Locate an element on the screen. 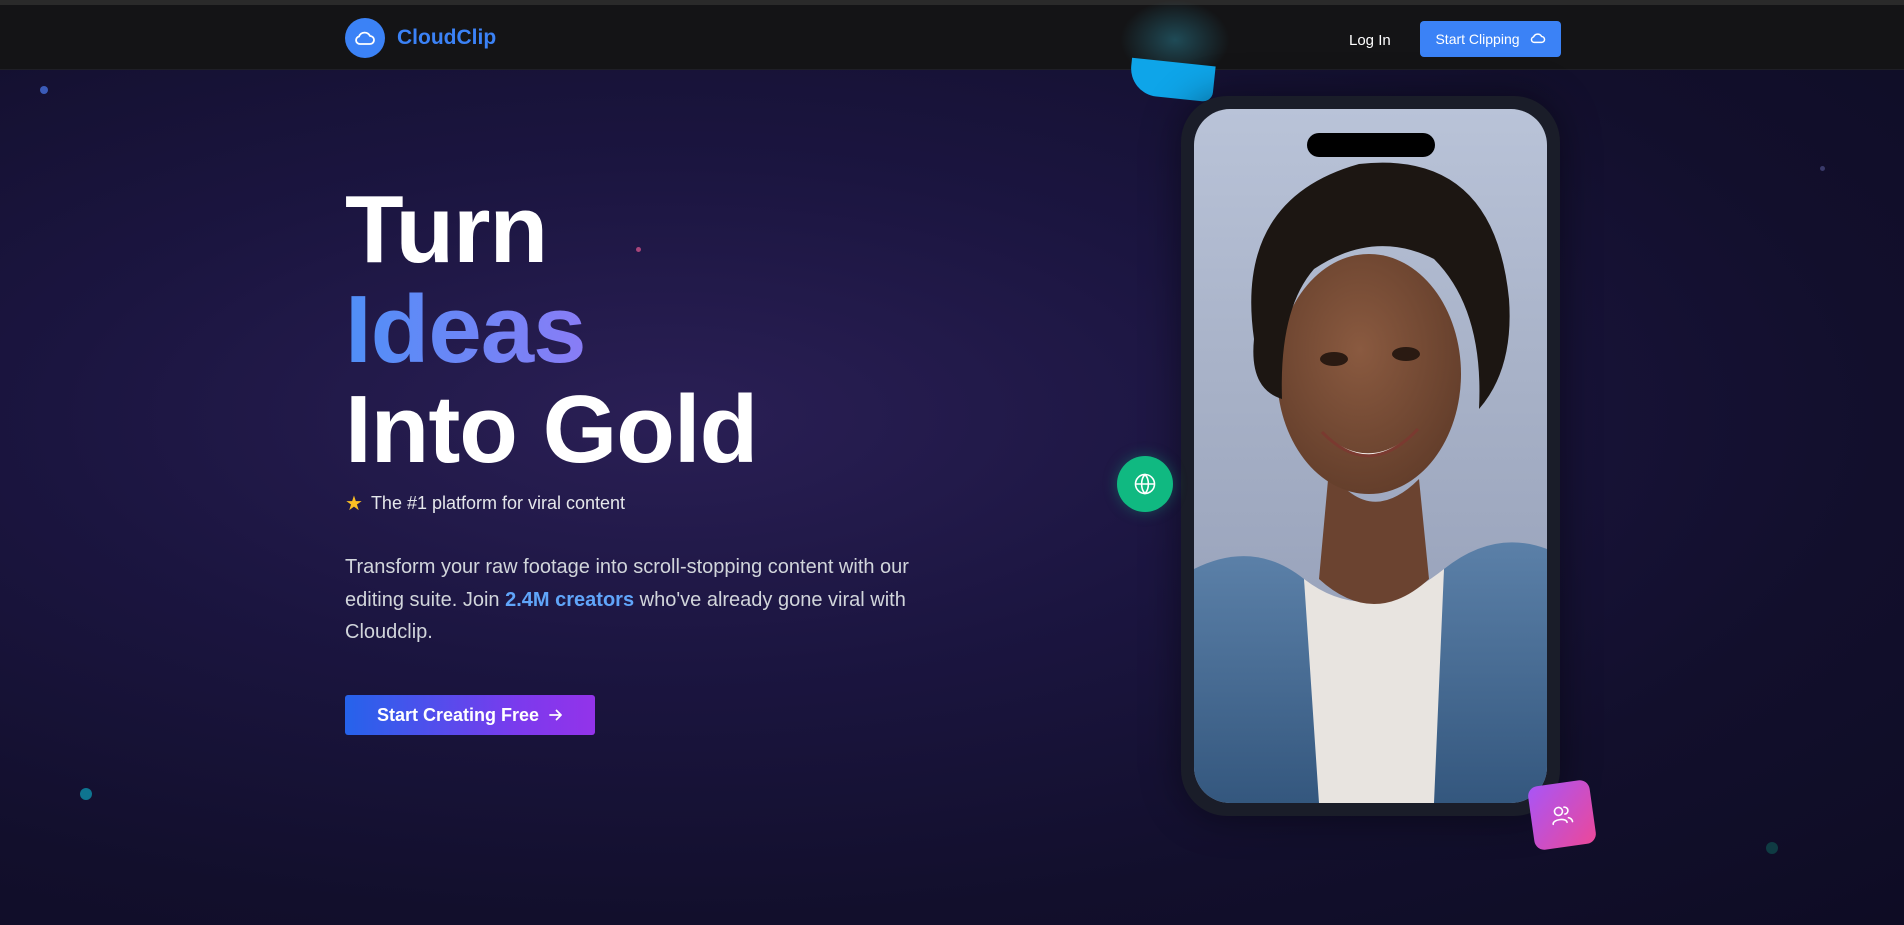  phone-screen is located at coordinates (1370, 456).